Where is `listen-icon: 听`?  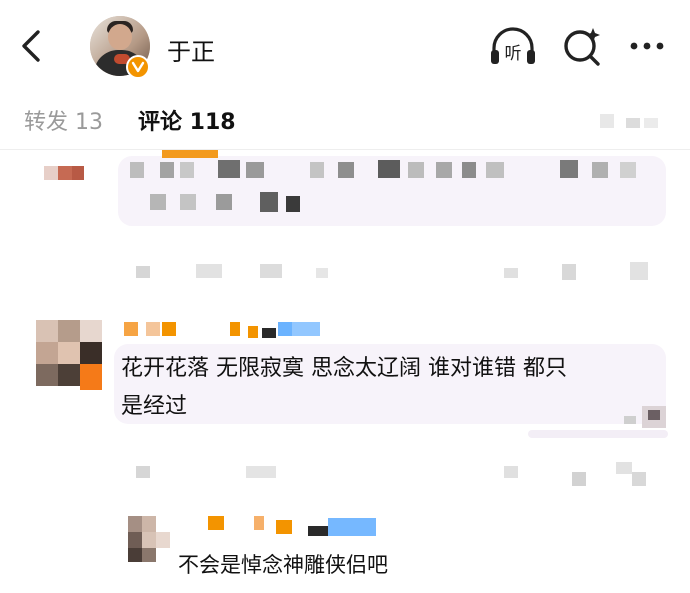 listen-icon: 听 is located at coordinates (513, 46).